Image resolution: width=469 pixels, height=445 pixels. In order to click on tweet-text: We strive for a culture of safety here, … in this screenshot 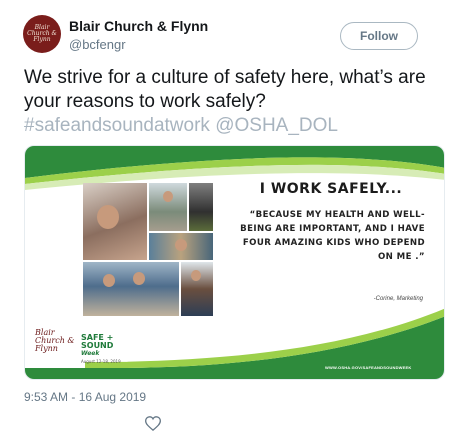, I will do `click(234, 102)`.